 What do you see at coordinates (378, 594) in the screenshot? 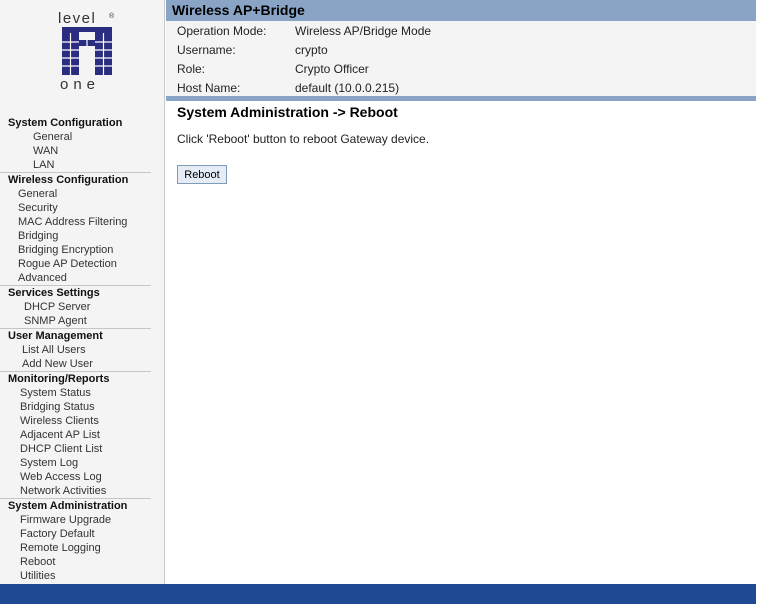
I see `footer-bar` at bounding box center [378, 594].